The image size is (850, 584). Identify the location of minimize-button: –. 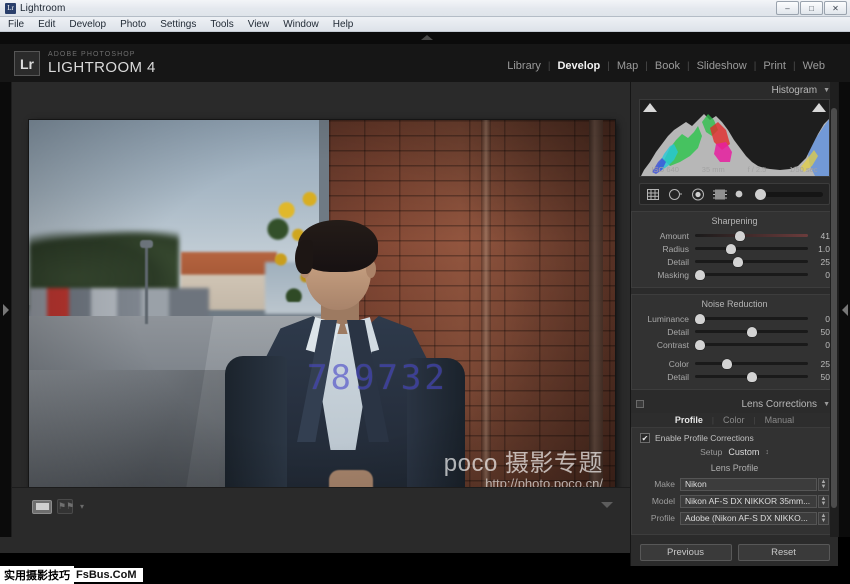
(787, 8).